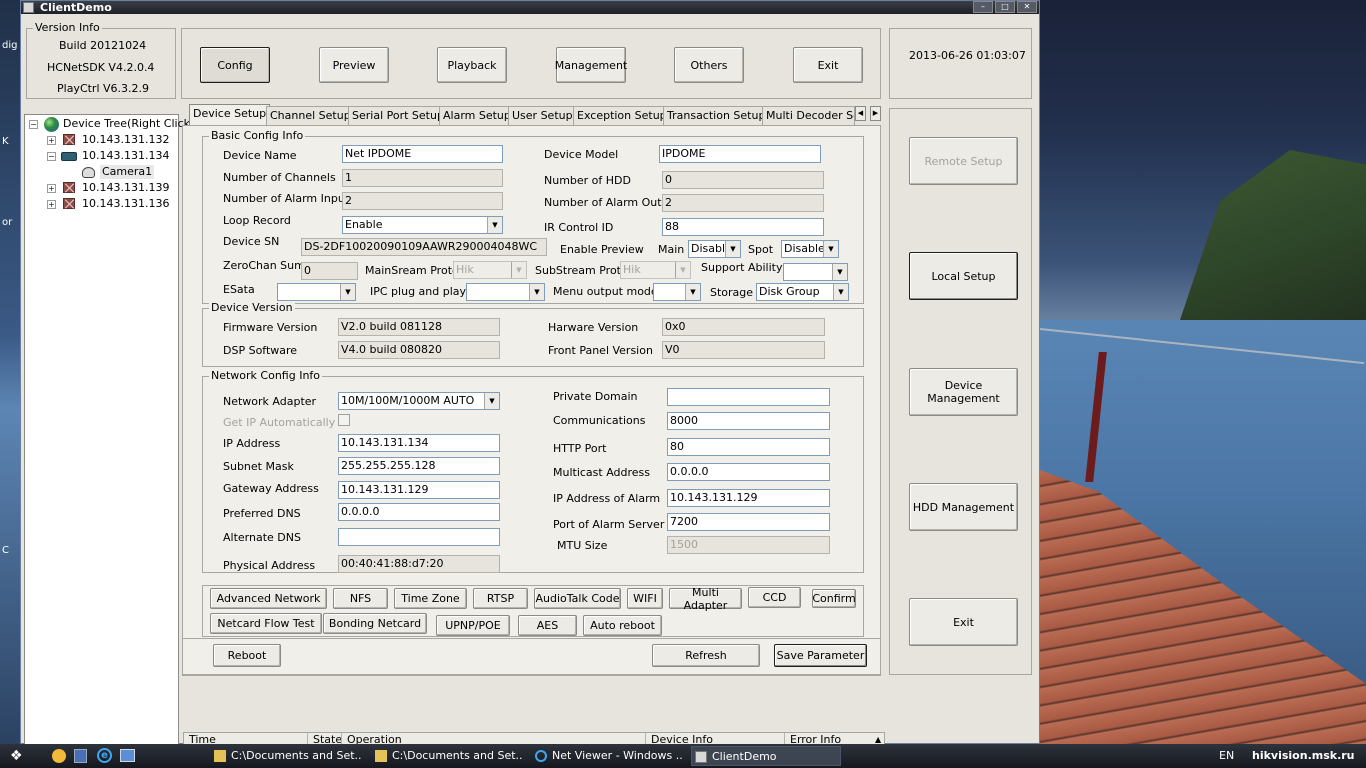  I want to click on get-ip-auto-checkbox, so click(344, 420).